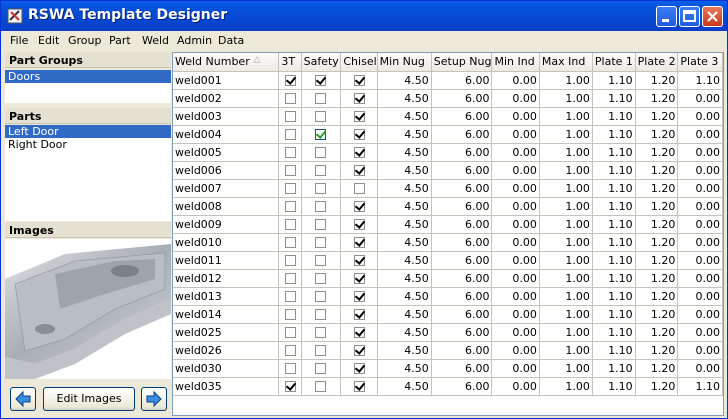 The width and height of the screenshot is (728, 419). I want to click on part-group-item: Doors, so click(88, 76).